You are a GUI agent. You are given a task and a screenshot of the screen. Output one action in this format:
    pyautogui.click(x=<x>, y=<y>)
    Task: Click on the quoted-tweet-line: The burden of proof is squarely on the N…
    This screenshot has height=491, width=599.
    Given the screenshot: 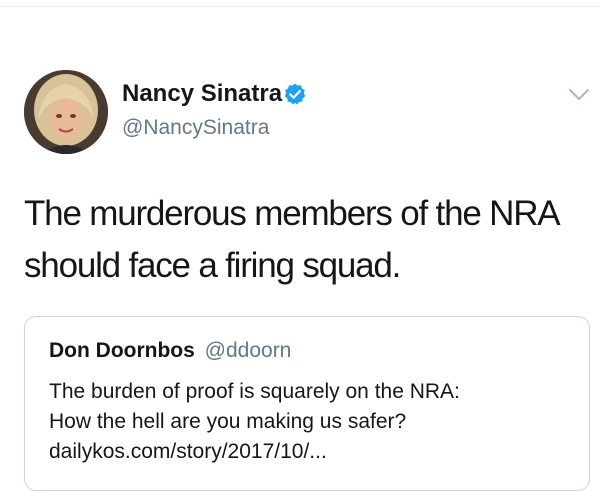 What is the action you would take?
    pyautogui.click(x=254, y=391)
    